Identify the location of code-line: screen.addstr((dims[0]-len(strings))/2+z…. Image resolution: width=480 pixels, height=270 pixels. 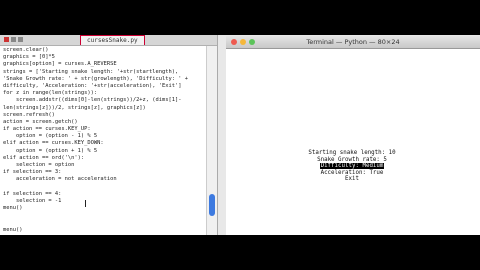
(92, 100).